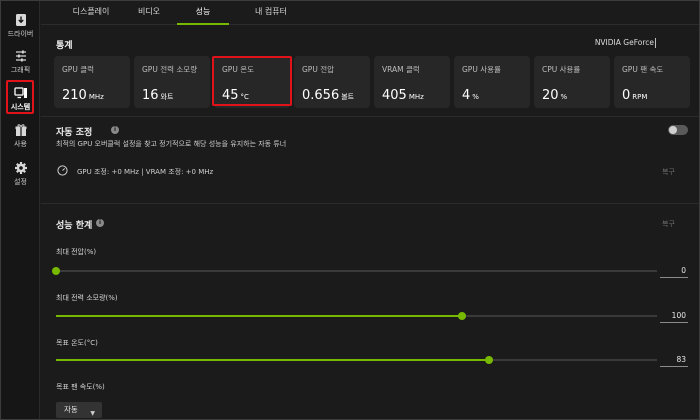 Image resolution: width=700 pixels, height=420 pixels. I want to click on stat-value: 0.656 볼트, so click(328, 95).